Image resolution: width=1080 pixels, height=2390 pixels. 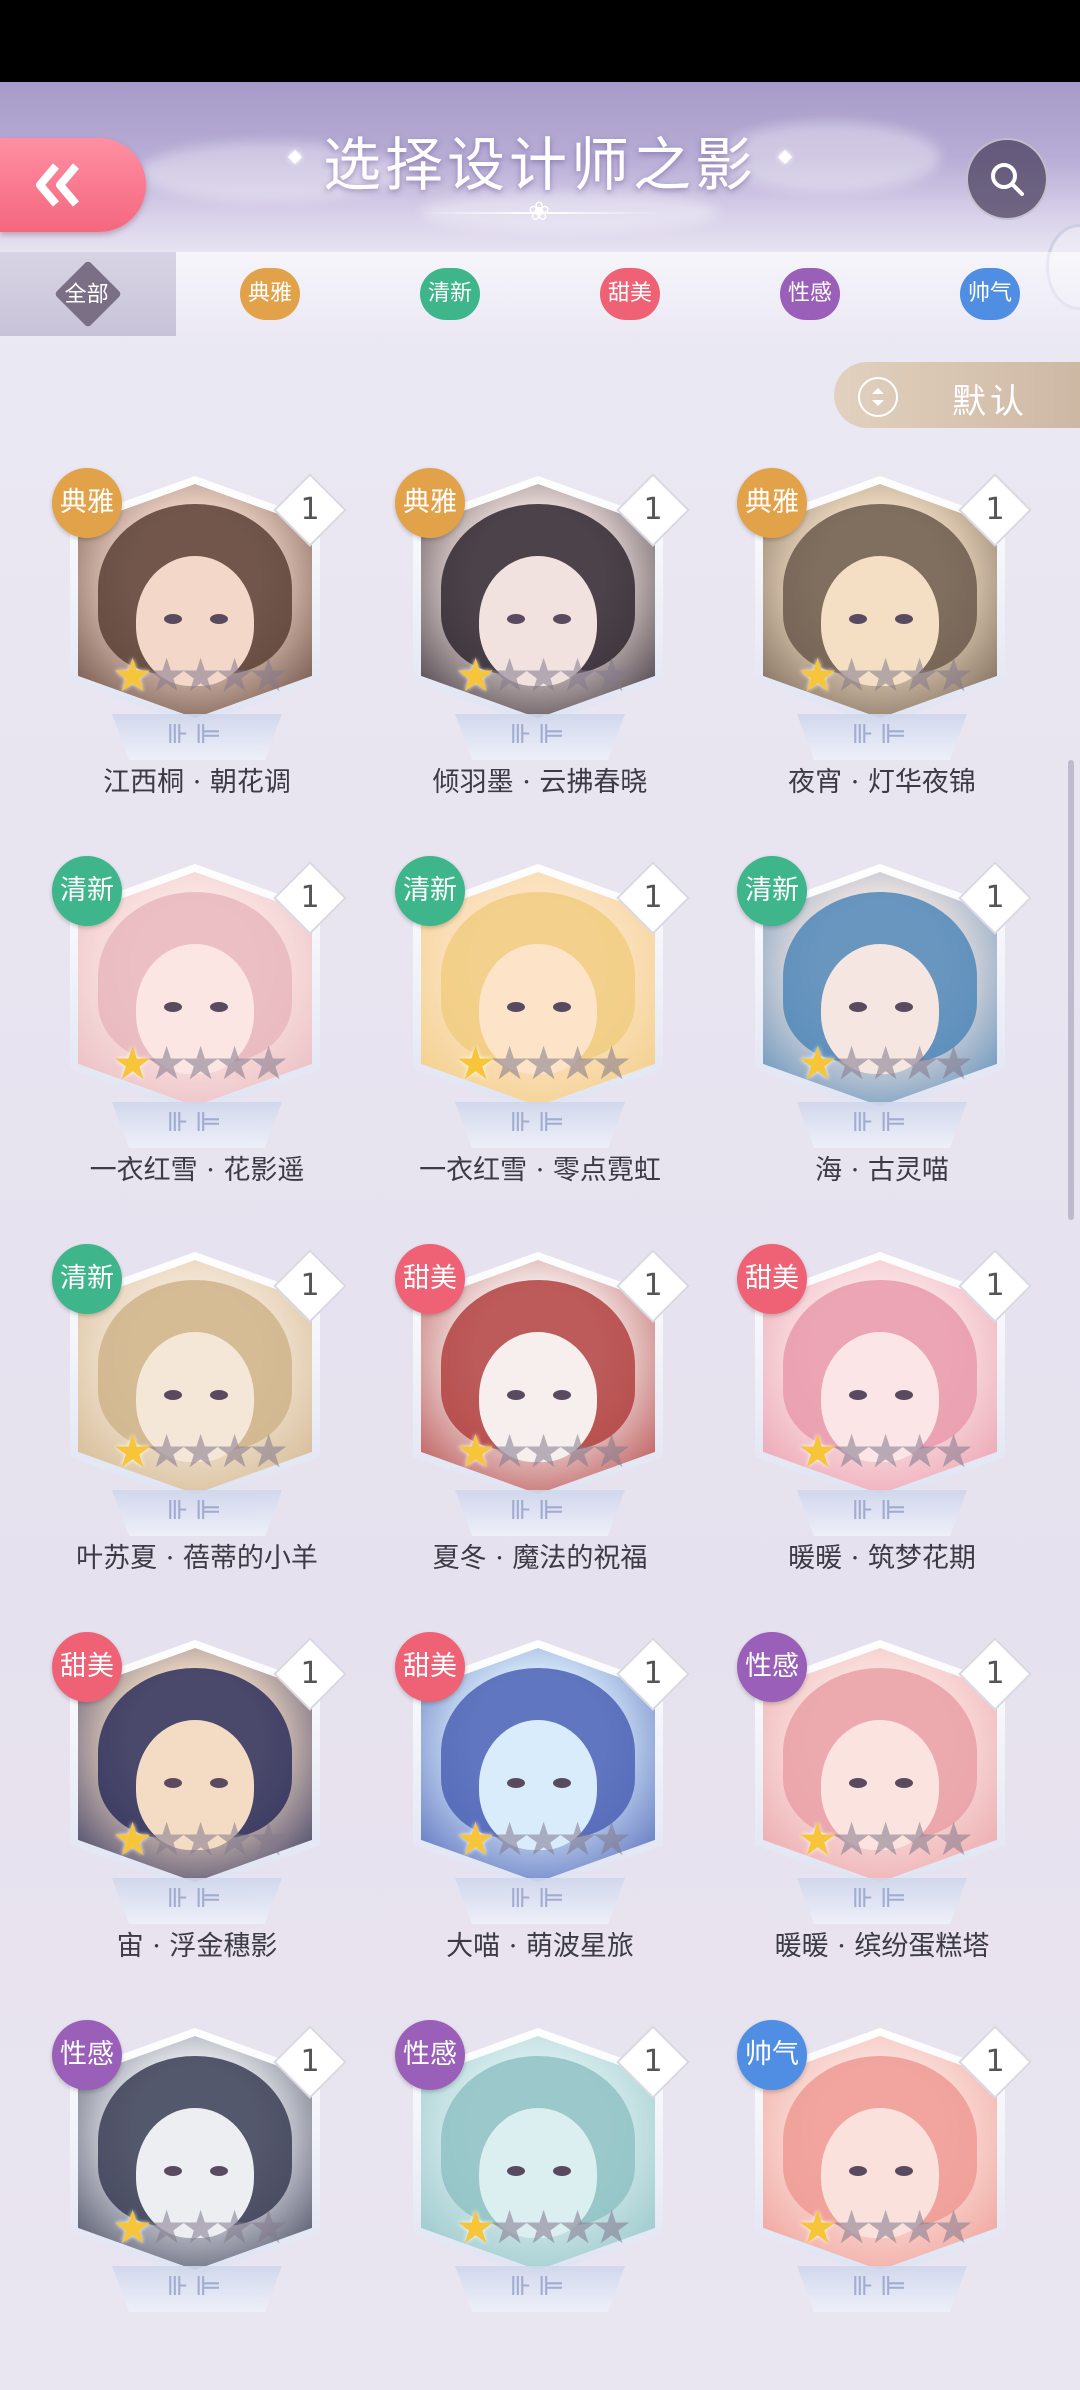 What do you see at coordinates (197, 1170) in the screenshot?
I see `designer-name: 一衣红雪 · 花影遥` at bounding box center [197, 1170].